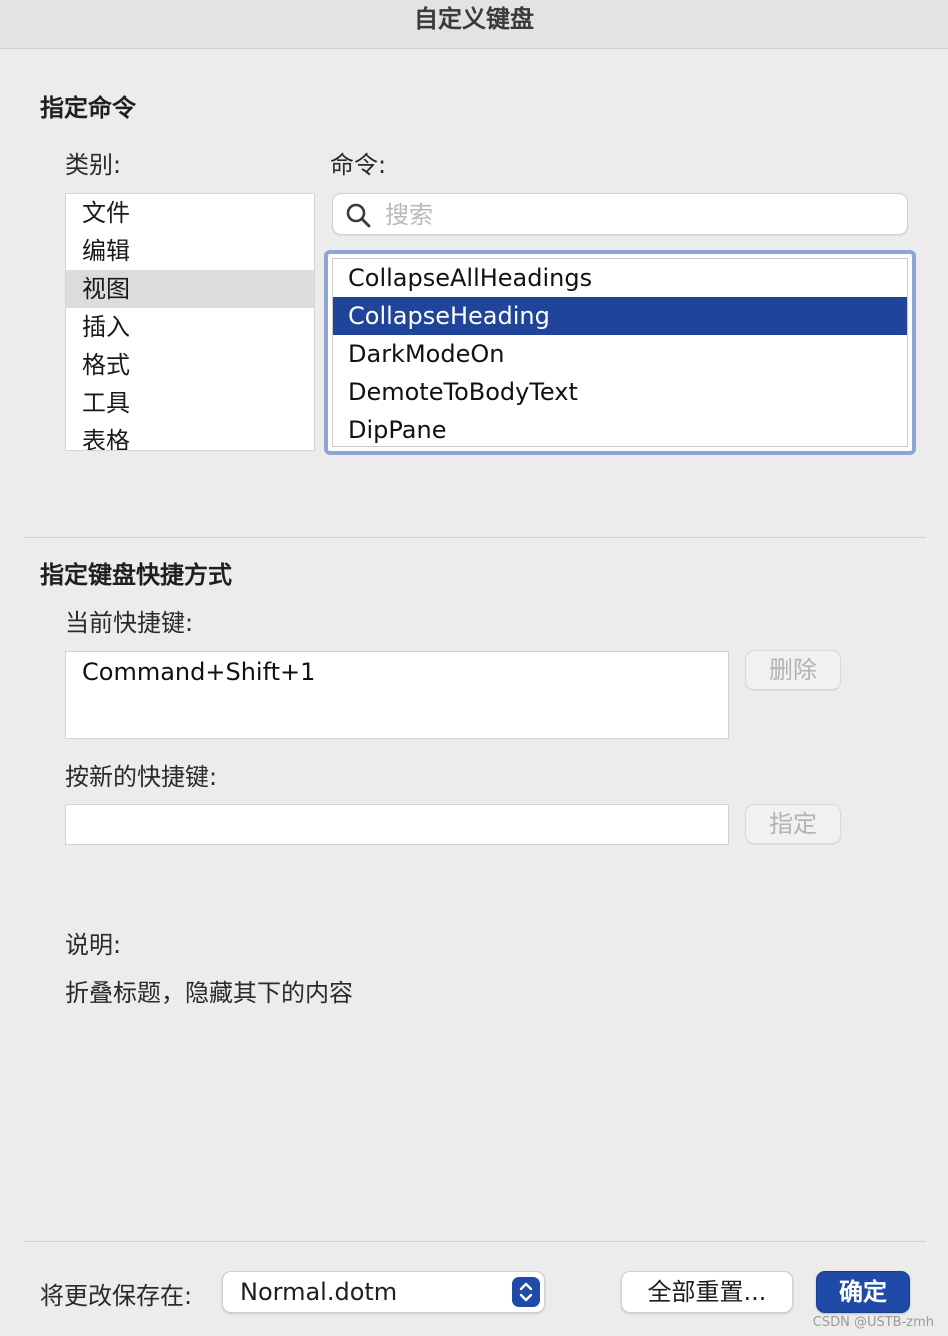 This screenshot has width=948, height=1336. What do you see at coordinates (116, 1296) in the screenshot?
I see `save-in-label: 将更改保存在:` at bounding box center [116, 1296].